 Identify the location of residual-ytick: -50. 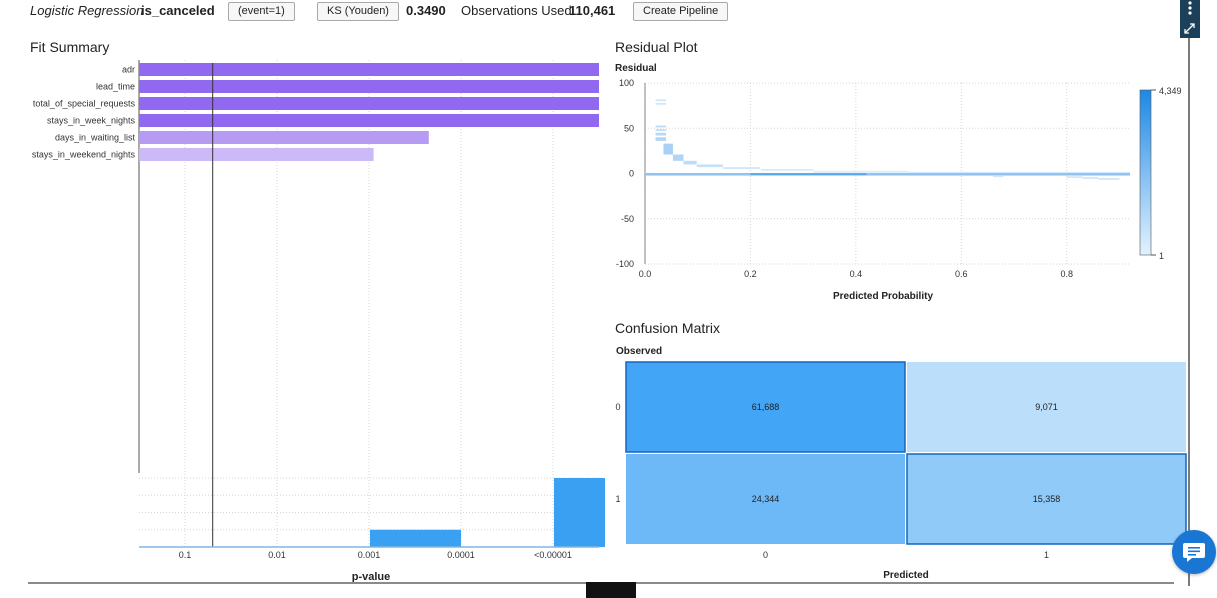
(627, 219).